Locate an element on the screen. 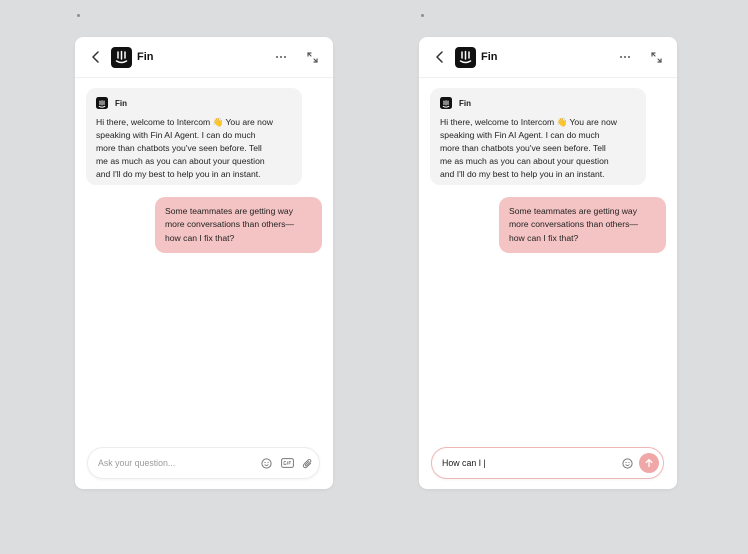 This screenshot has width=748, height=554. attach-button is located at coordinates (307, 463).